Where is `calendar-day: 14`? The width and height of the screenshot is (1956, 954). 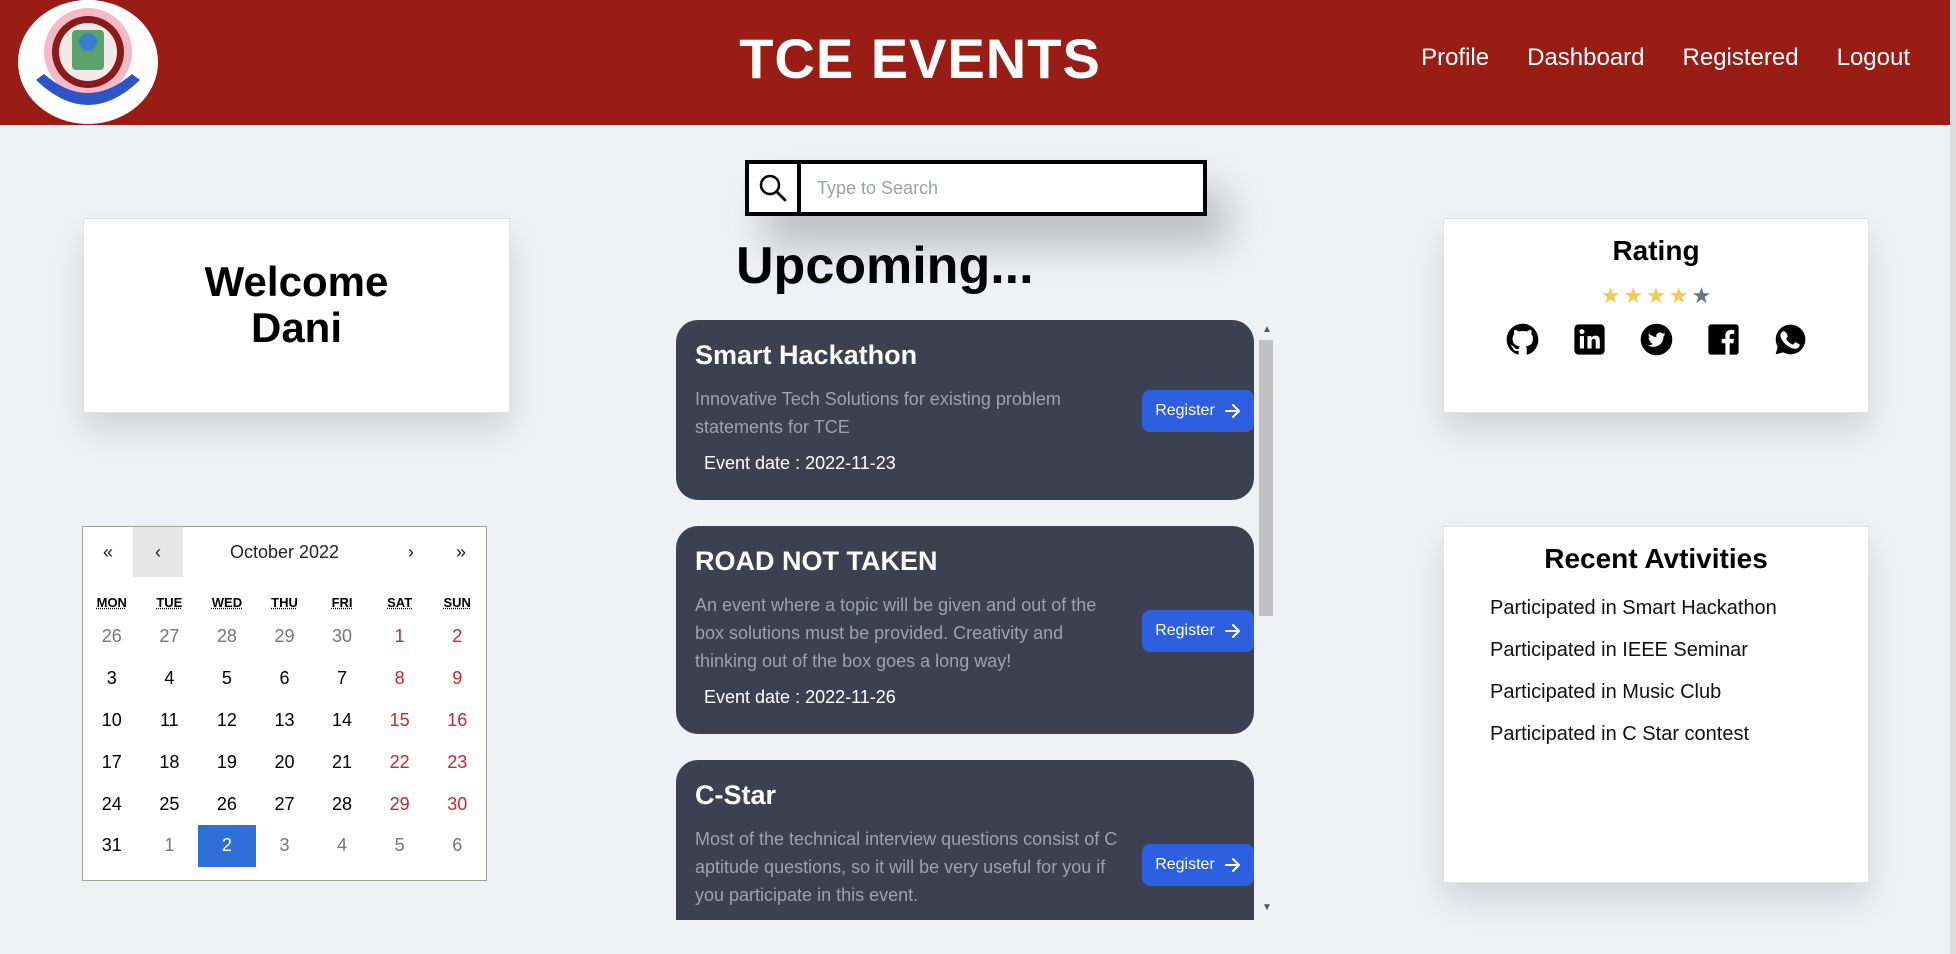 calendar-day: 14 is located at coordinates (342, 721).